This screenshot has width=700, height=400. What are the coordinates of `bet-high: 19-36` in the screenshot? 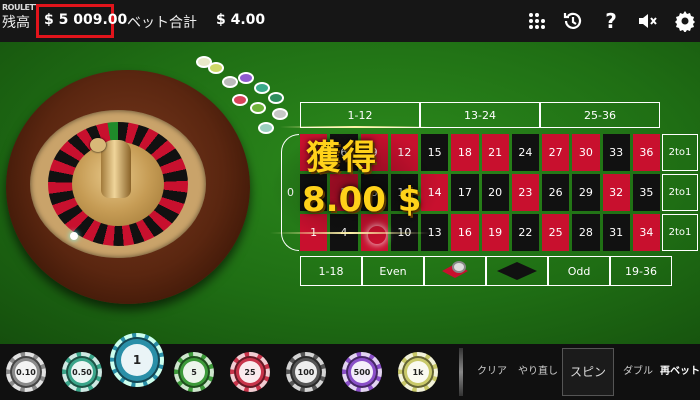 It's located at (641, 271).